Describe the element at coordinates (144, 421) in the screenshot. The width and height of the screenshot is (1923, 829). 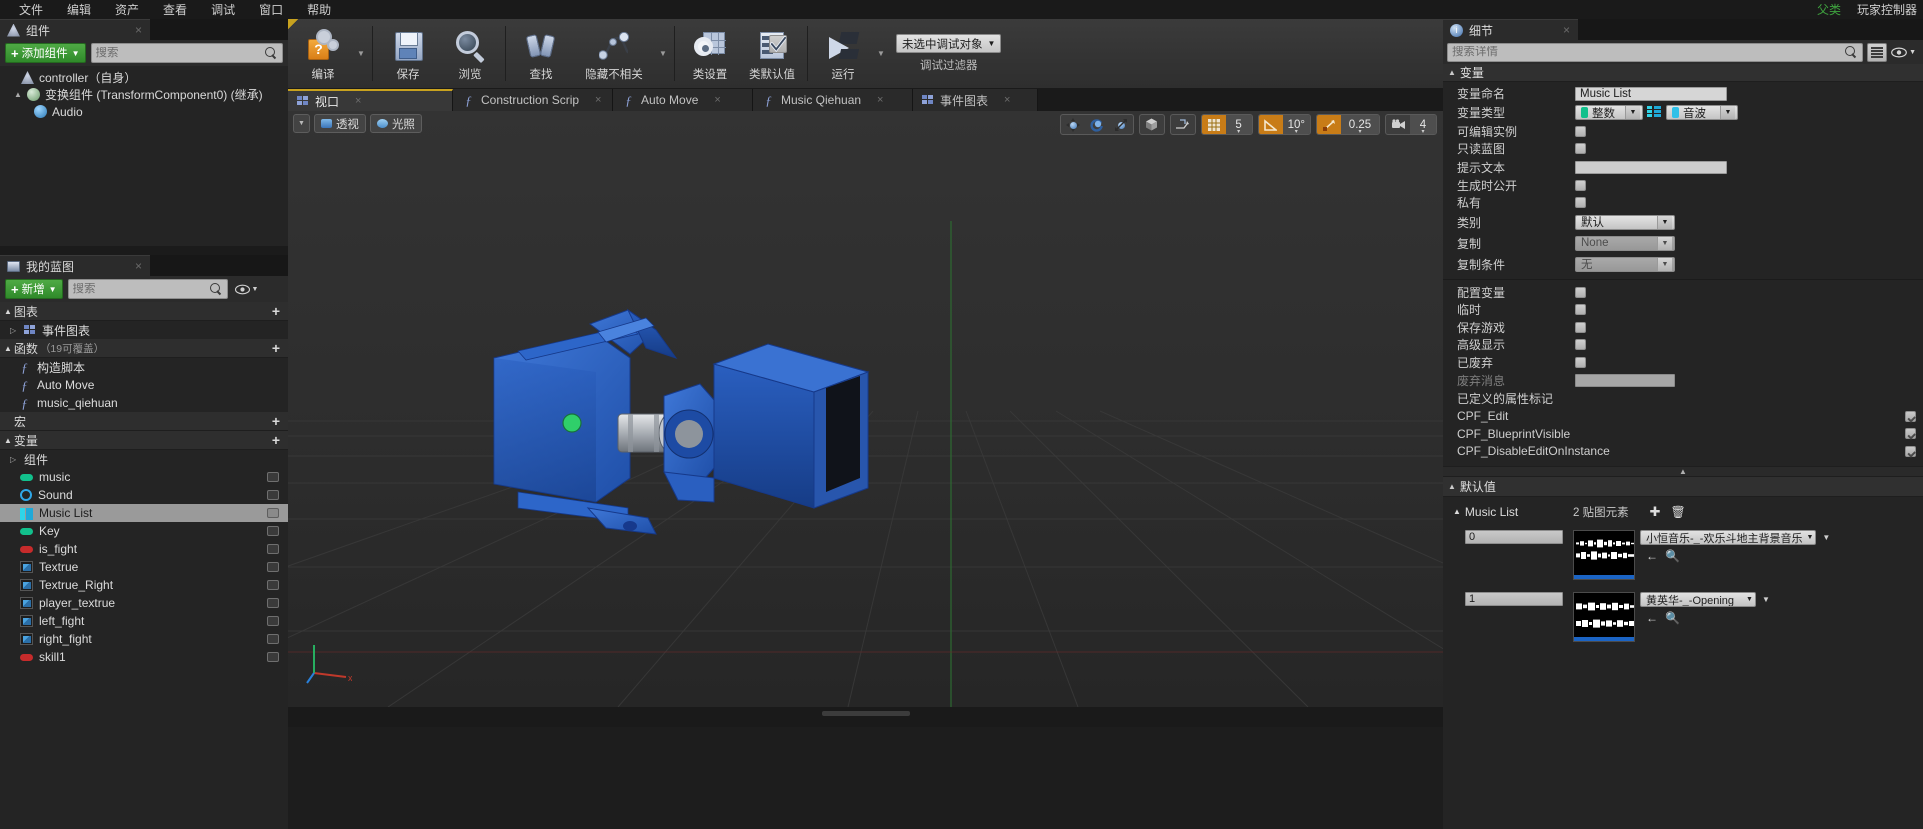
I see `section-macros: 宏 +` at that location.